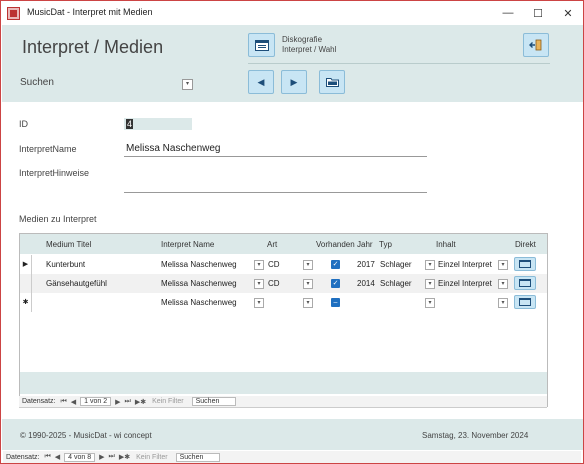 Image resolution: width=584 pixels, height=464 pixels. What do you see at coordinates (538, 13) in the screenshot?
I see `maximize-button: ☐` at bounding box center [538, 13].